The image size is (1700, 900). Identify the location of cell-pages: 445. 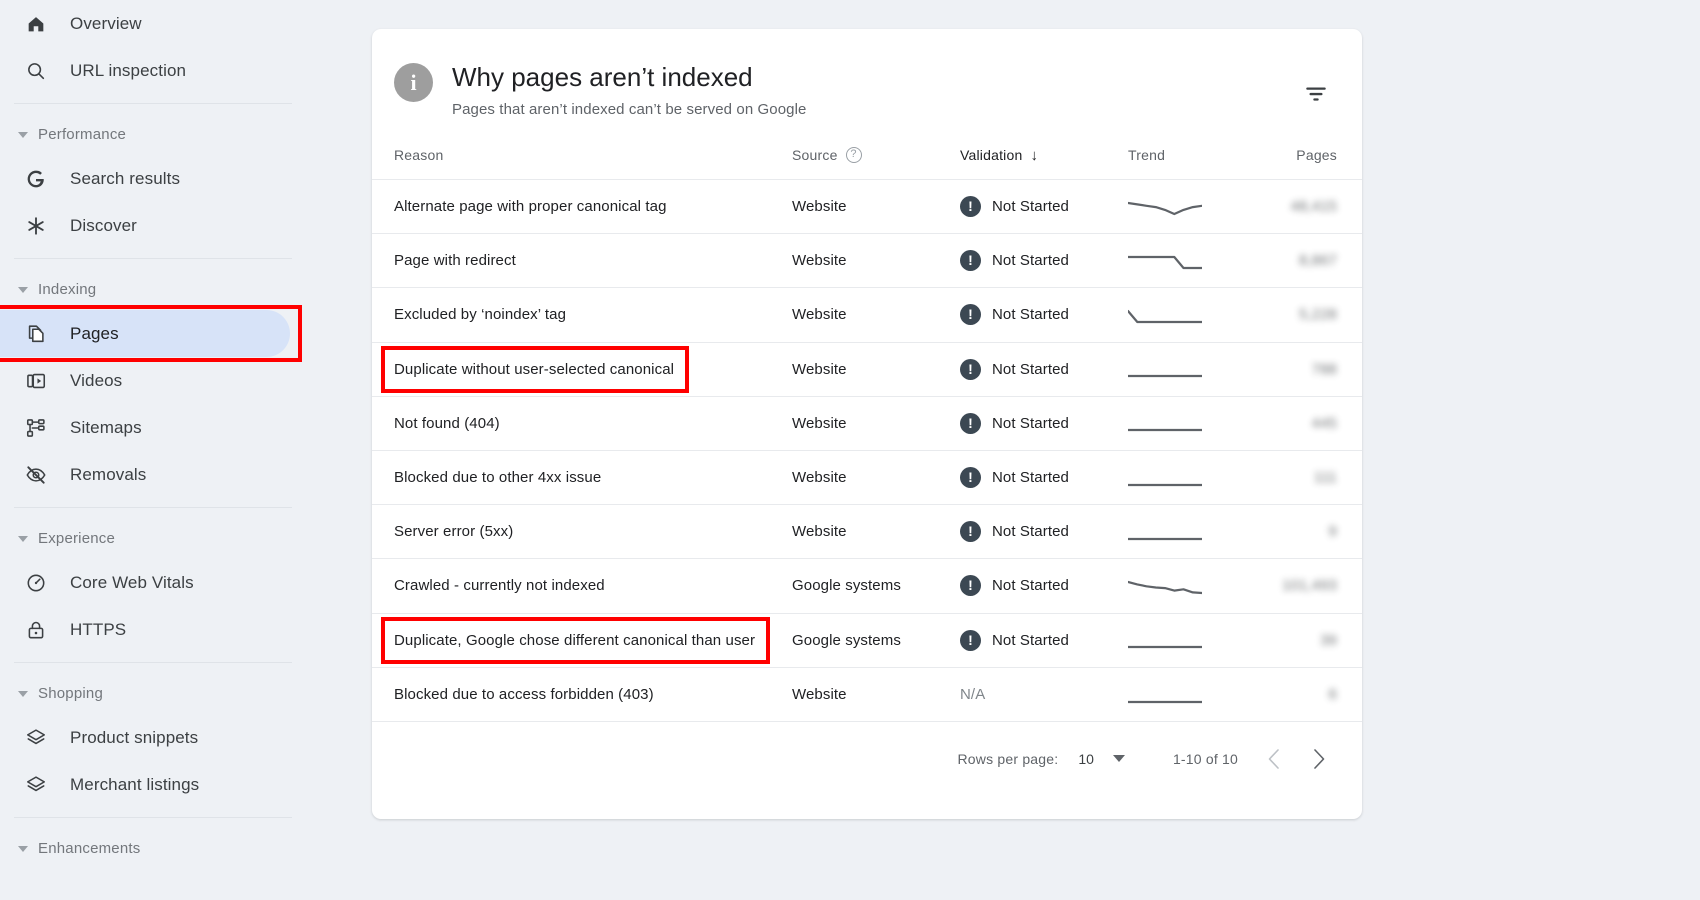
(1316, 423).